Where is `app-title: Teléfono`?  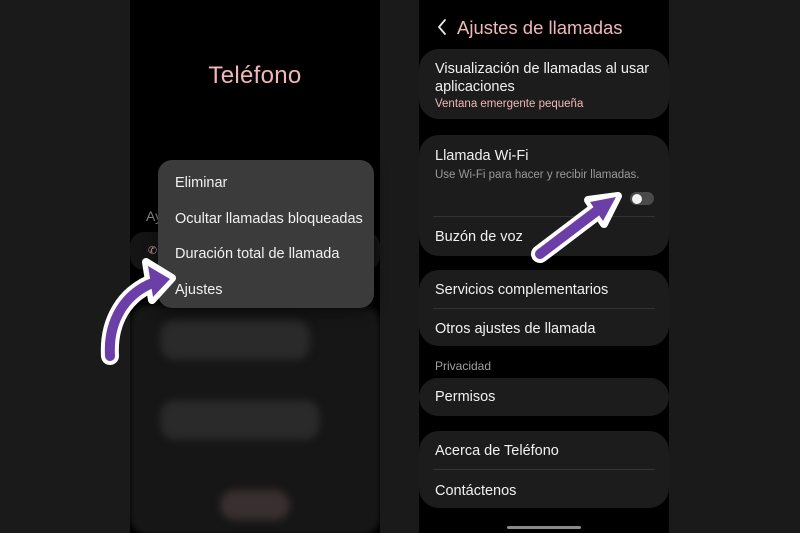 app-title: Teléfono is located at coordinates (255, 75).